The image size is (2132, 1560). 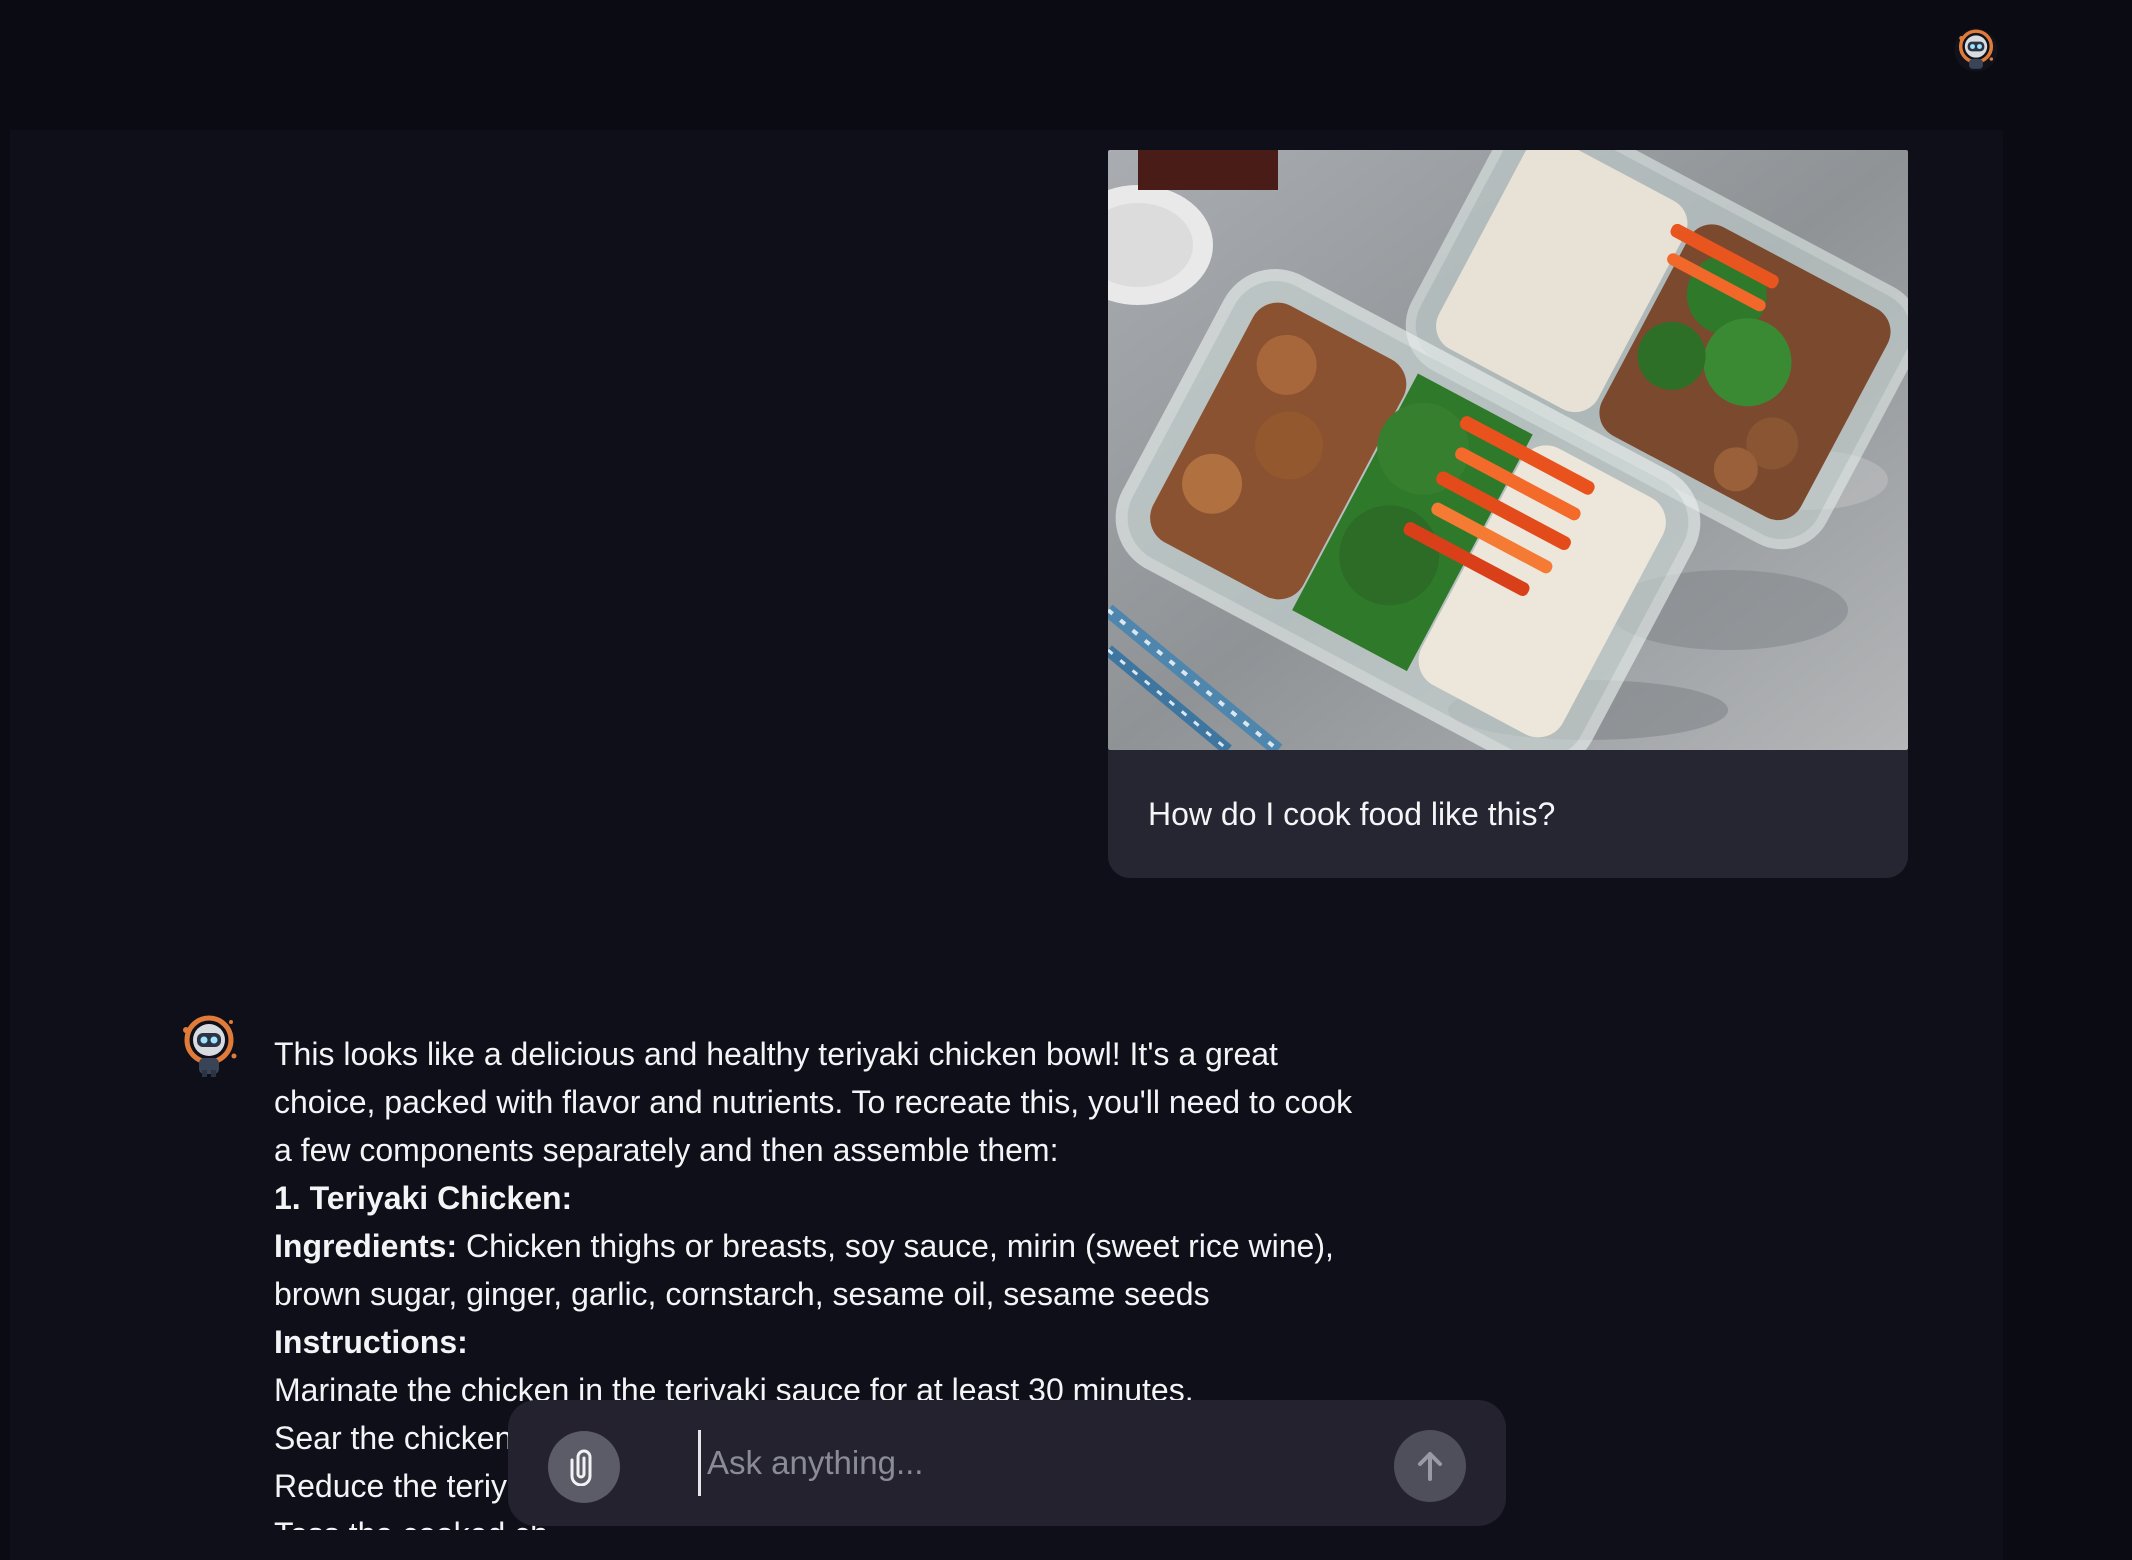 I want to click on right-gutter, so click(x=2067, y=845).